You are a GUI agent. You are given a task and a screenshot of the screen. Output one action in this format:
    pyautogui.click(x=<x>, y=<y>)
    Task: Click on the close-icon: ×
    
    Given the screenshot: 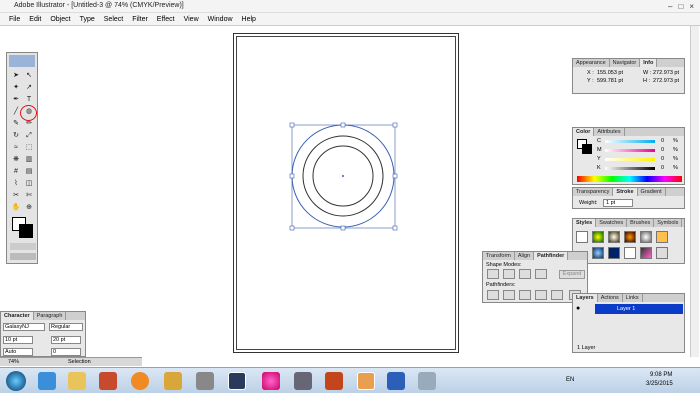 What is the action you would take?
    pyautogui.click(x=691, y=6)
    